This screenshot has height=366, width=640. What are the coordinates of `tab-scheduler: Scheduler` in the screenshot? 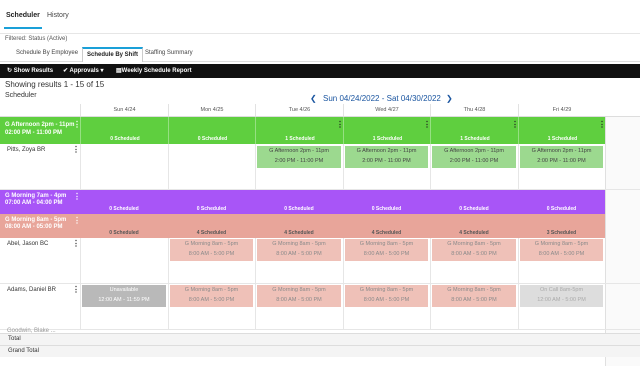 It's located at (23, 15).